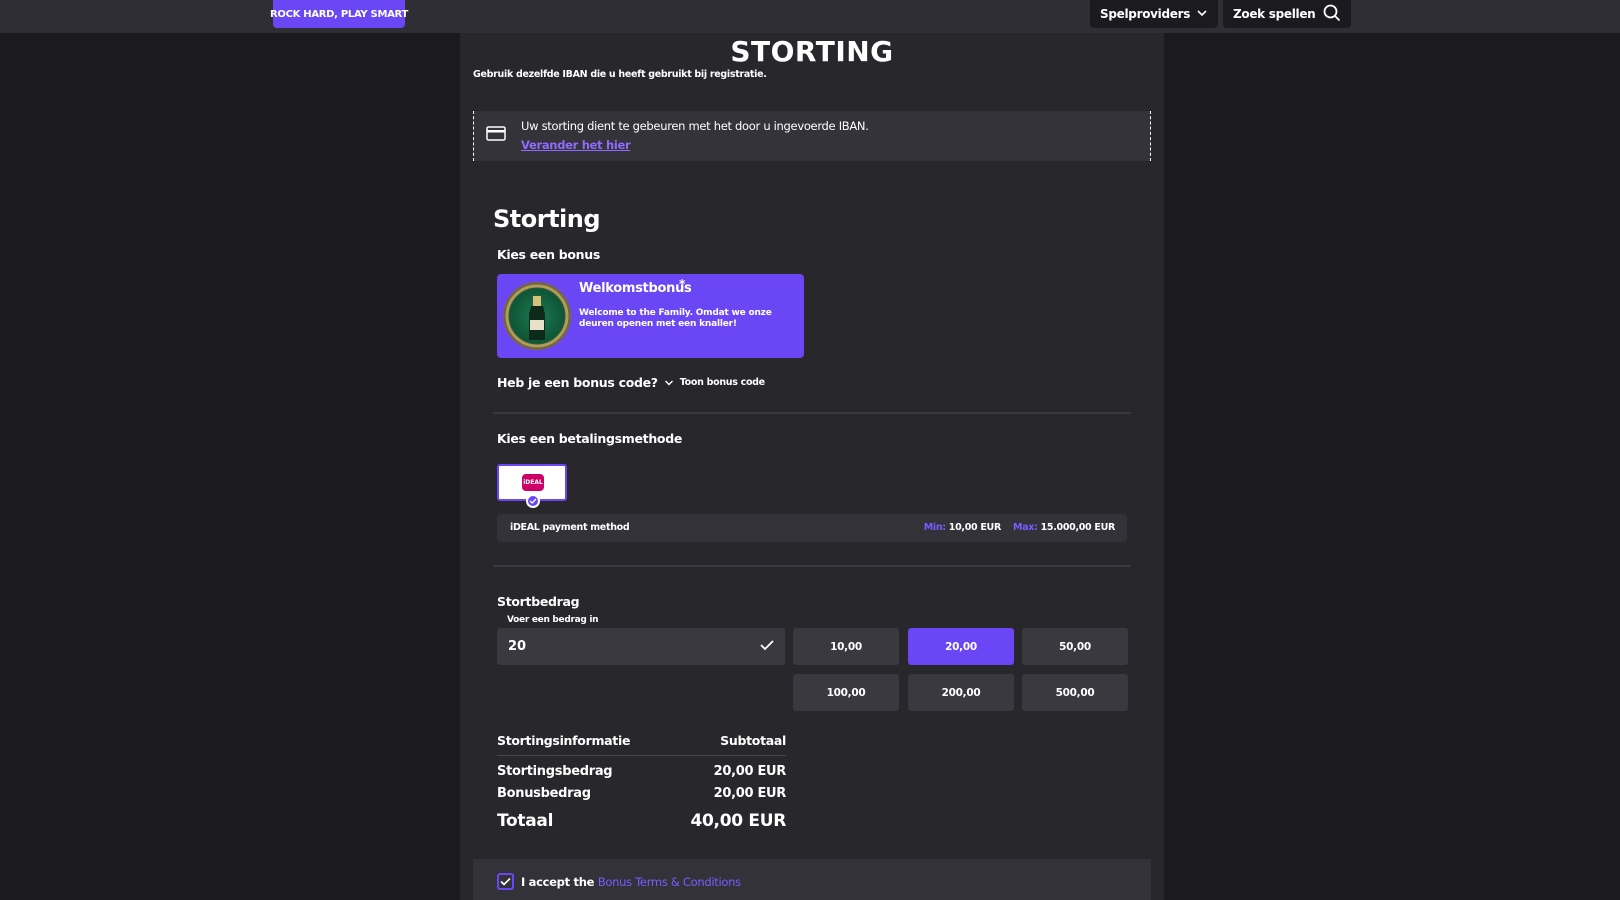  What do you see at coordinates (641, 646) in the screenshot?
I see `amount-input: 20` at bounding box center [641, 646].